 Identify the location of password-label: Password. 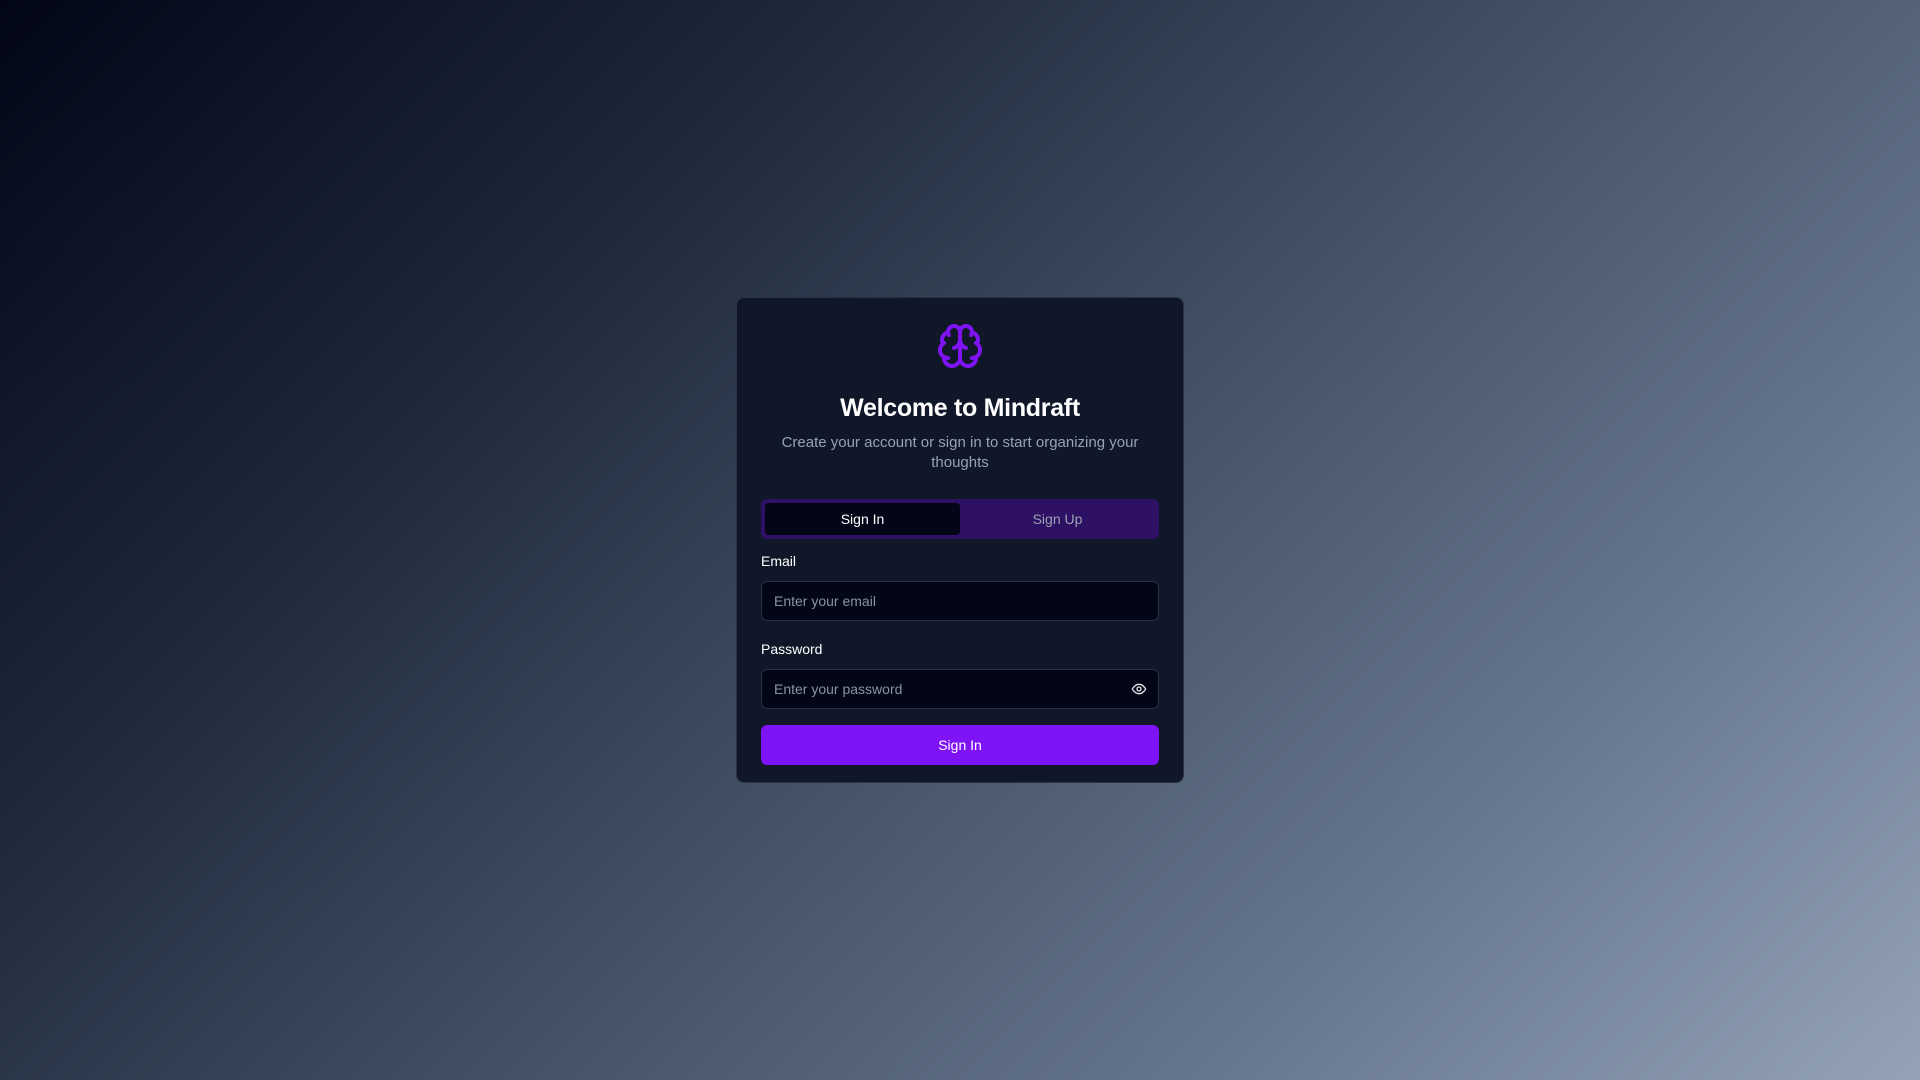
(792, 649).